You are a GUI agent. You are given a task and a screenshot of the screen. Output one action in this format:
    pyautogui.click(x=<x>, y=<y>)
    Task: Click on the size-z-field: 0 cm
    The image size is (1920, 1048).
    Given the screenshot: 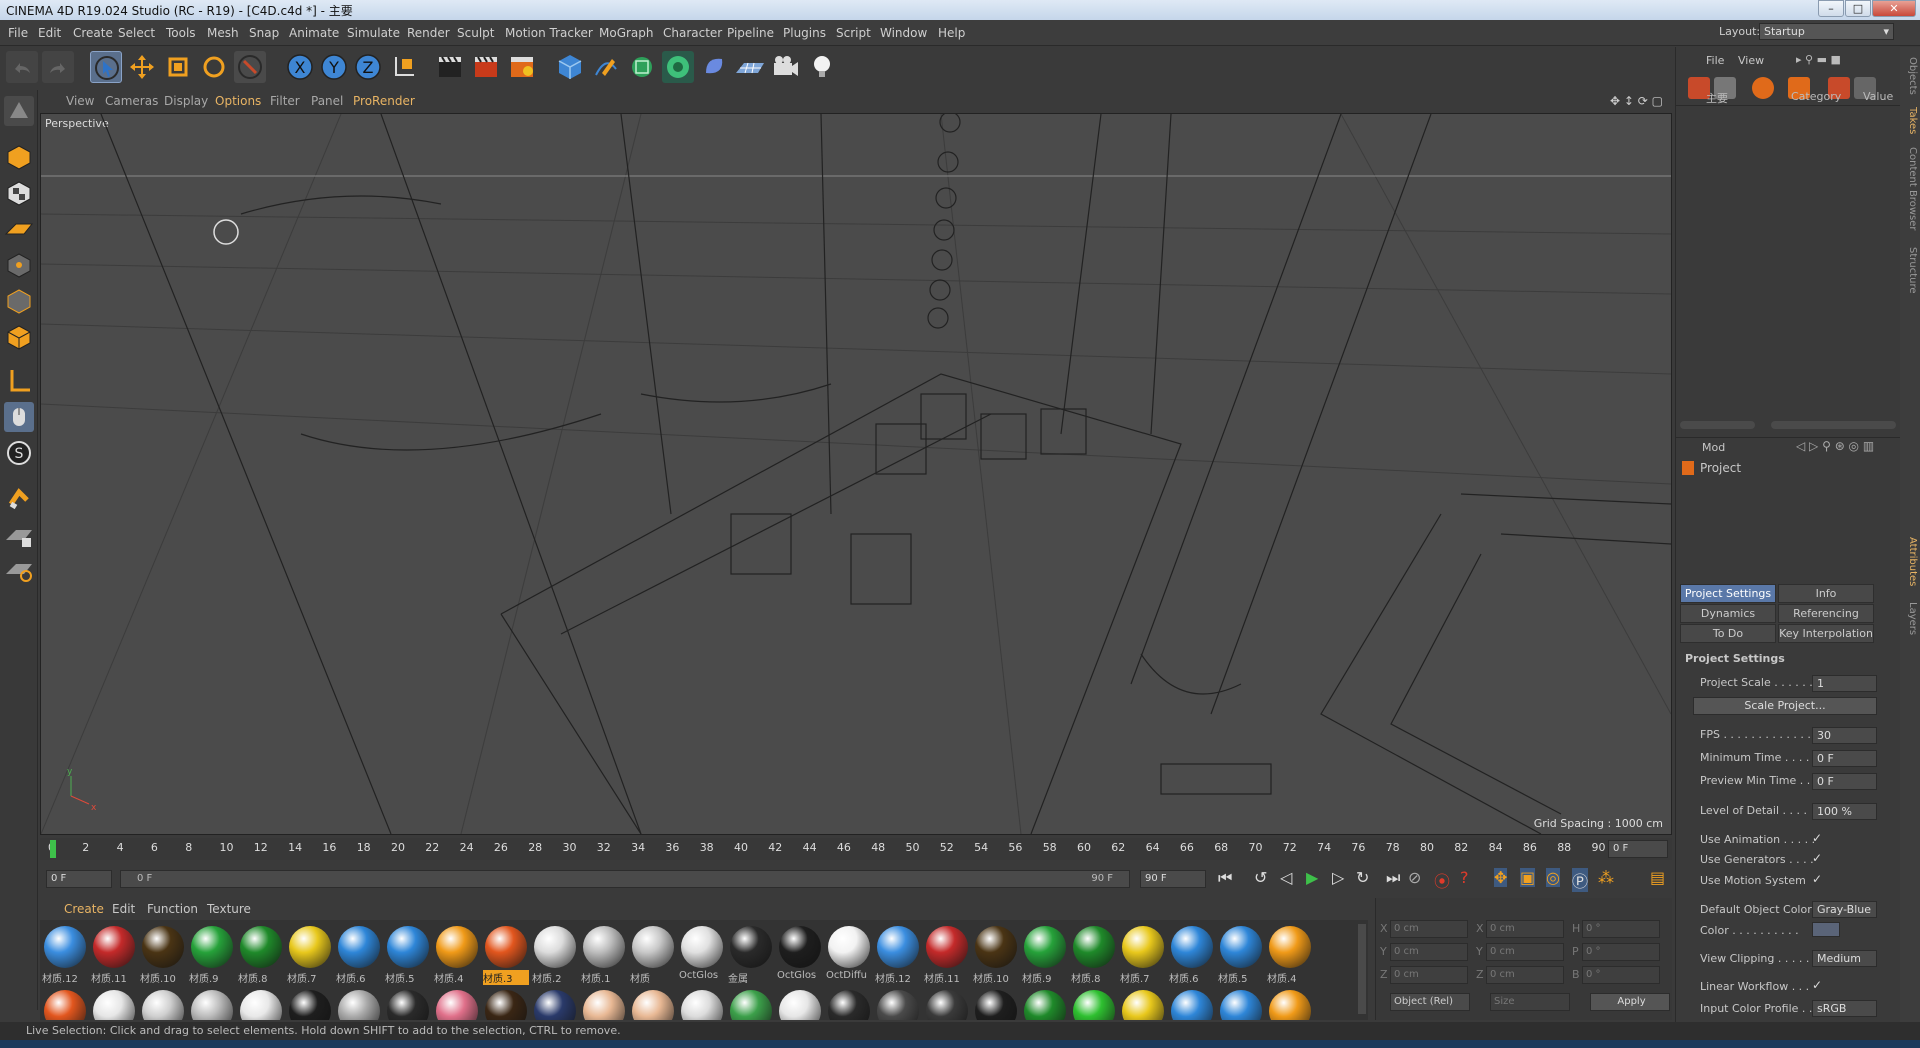 What is the action you would take?
    pyautogui.click(x=1525, y=975)
    